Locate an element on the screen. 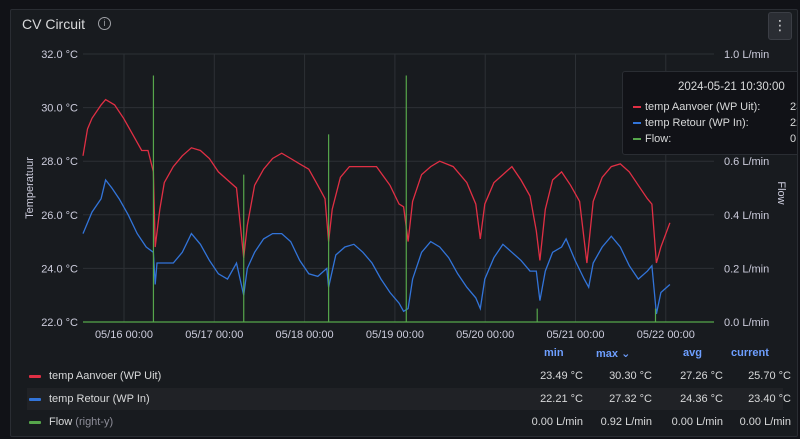 This screenshot has width=800, height=439. legend-min: 23.49 °C is located at coordinates (561, 376).